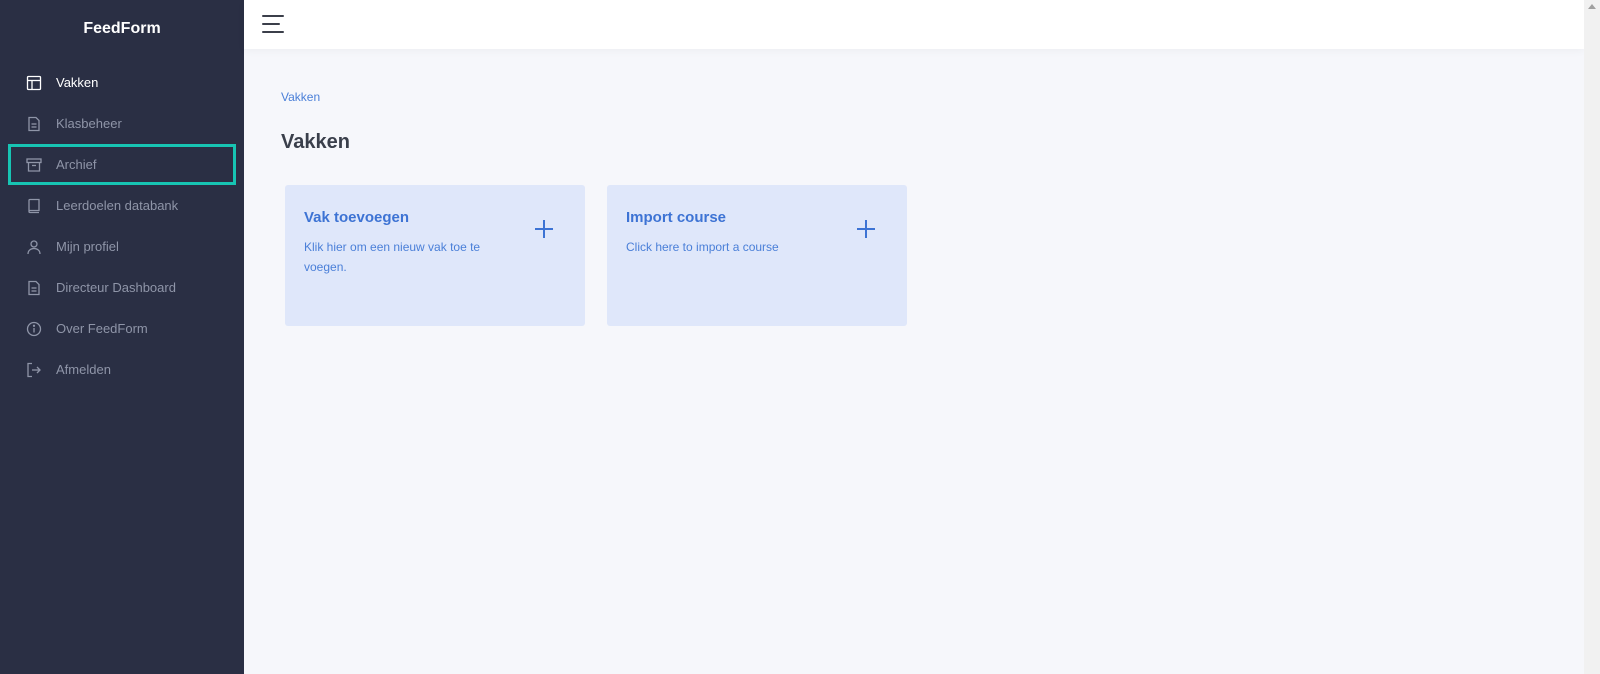 The height and width of the screenshot is (674, 1600). What do you see at coordinates (83, 369) in the screenshot?
I see `sidebar-item-label: Afmelden` at bounding box center [83, 369].